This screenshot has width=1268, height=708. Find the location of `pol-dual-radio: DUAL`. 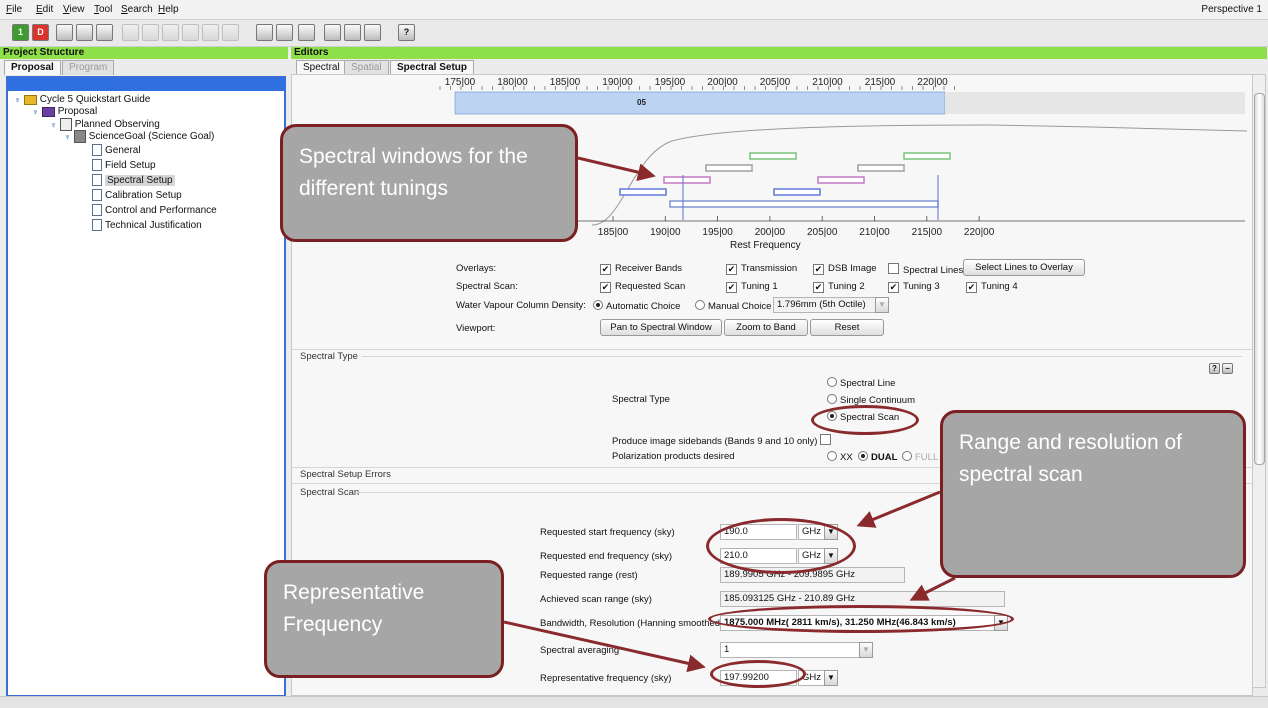

pol-dual-radio: DUAL is located at coordinates (877, 457).